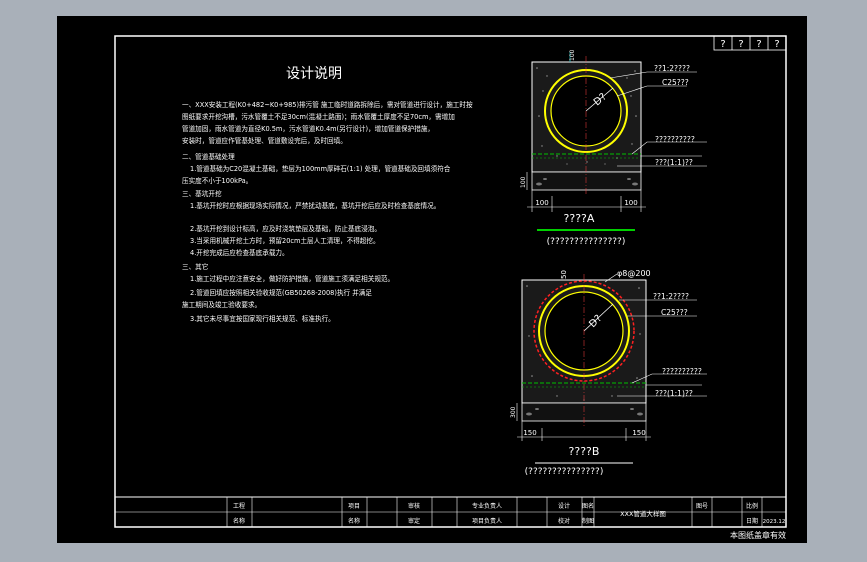  Describe the element at coordinates (572, 55) in the screenshot. I see `dim-top-label: 100` at that location.